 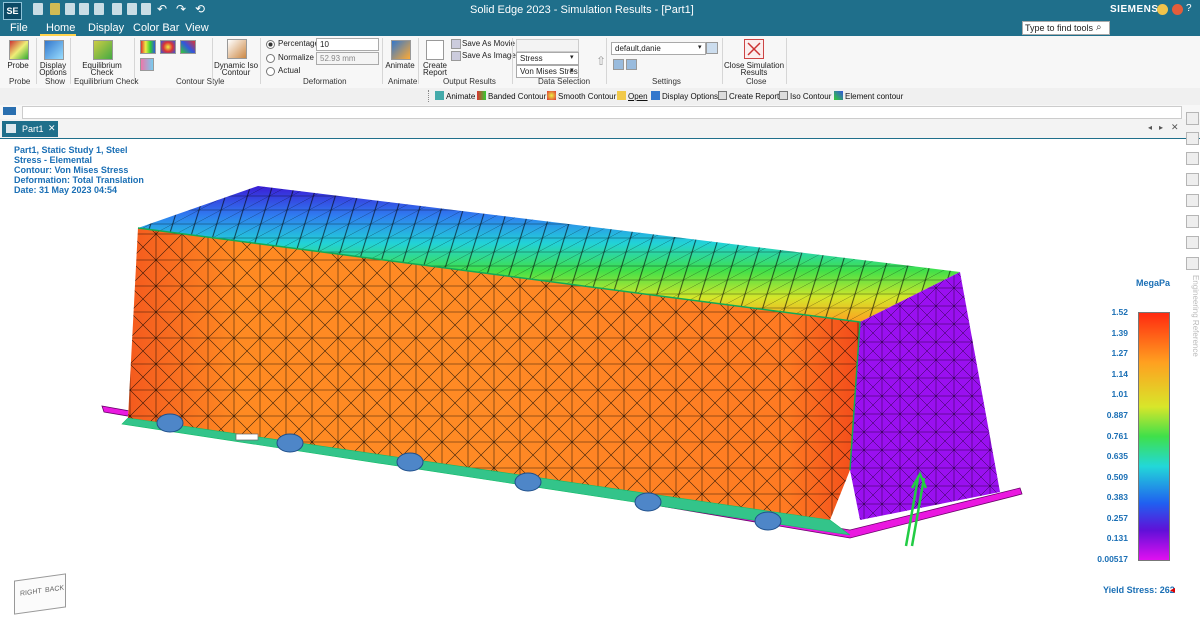 I want to click on app-logo: SE, so click(x=12, y=11).